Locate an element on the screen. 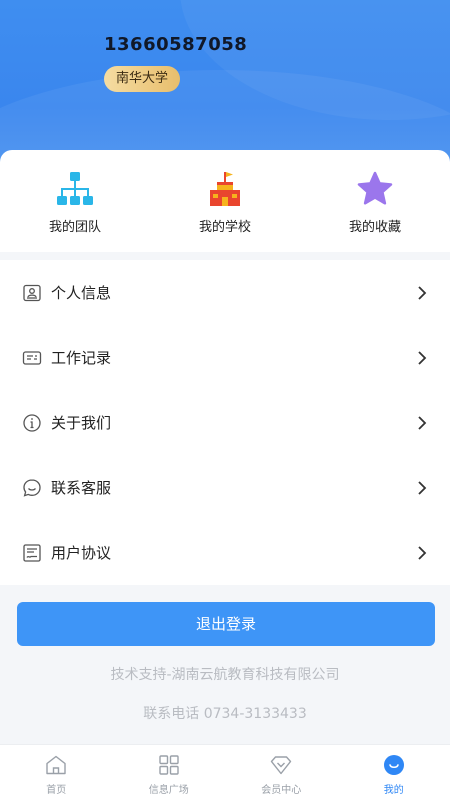 Image resolution: width=450 pixels, height=800 pixels. tech-support-text: 技术支持-湖南云航教育科技有限公司 is located at coordinates (225, 675).